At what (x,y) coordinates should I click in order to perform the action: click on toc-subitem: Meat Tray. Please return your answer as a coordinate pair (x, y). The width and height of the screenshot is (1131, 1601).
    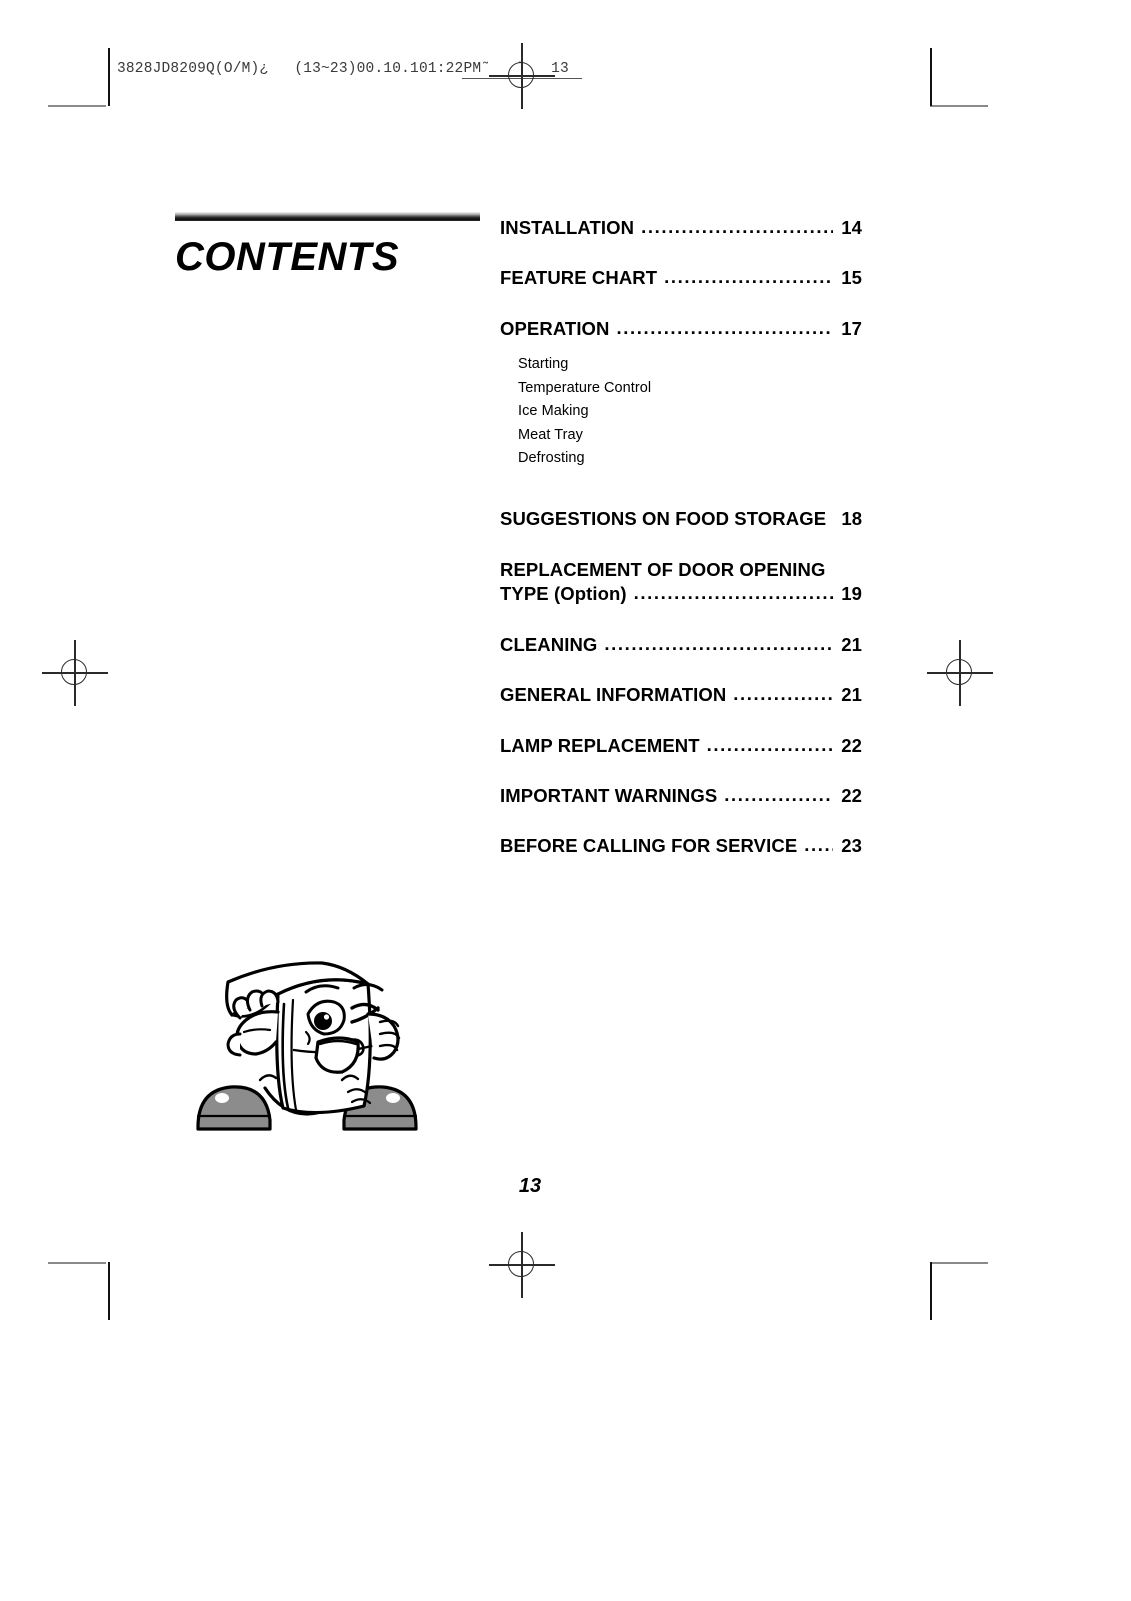
    Looking at the image, I should click on (690, 435).